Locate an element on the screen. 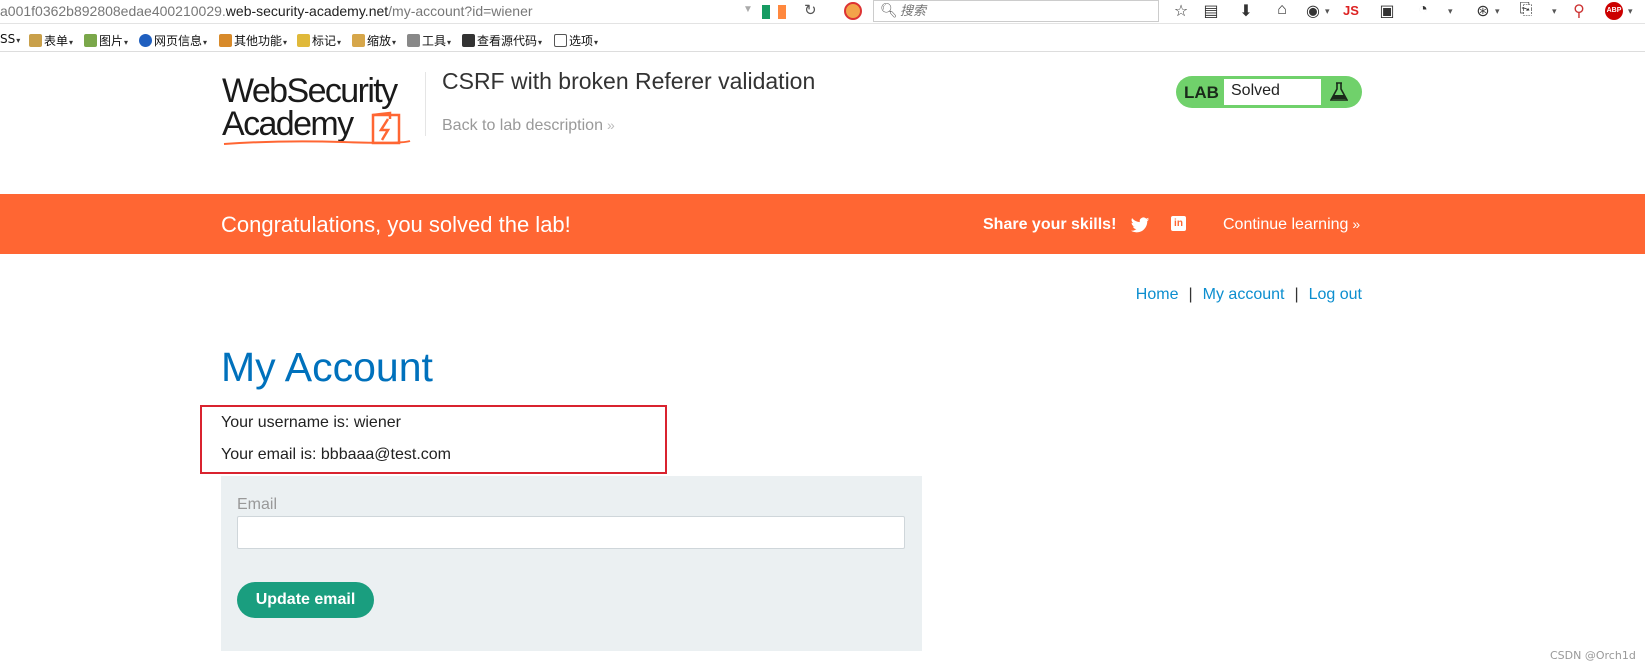 This screenshot has width=1645, height=668. page-title: My Account is located at coordinates (327, 367).